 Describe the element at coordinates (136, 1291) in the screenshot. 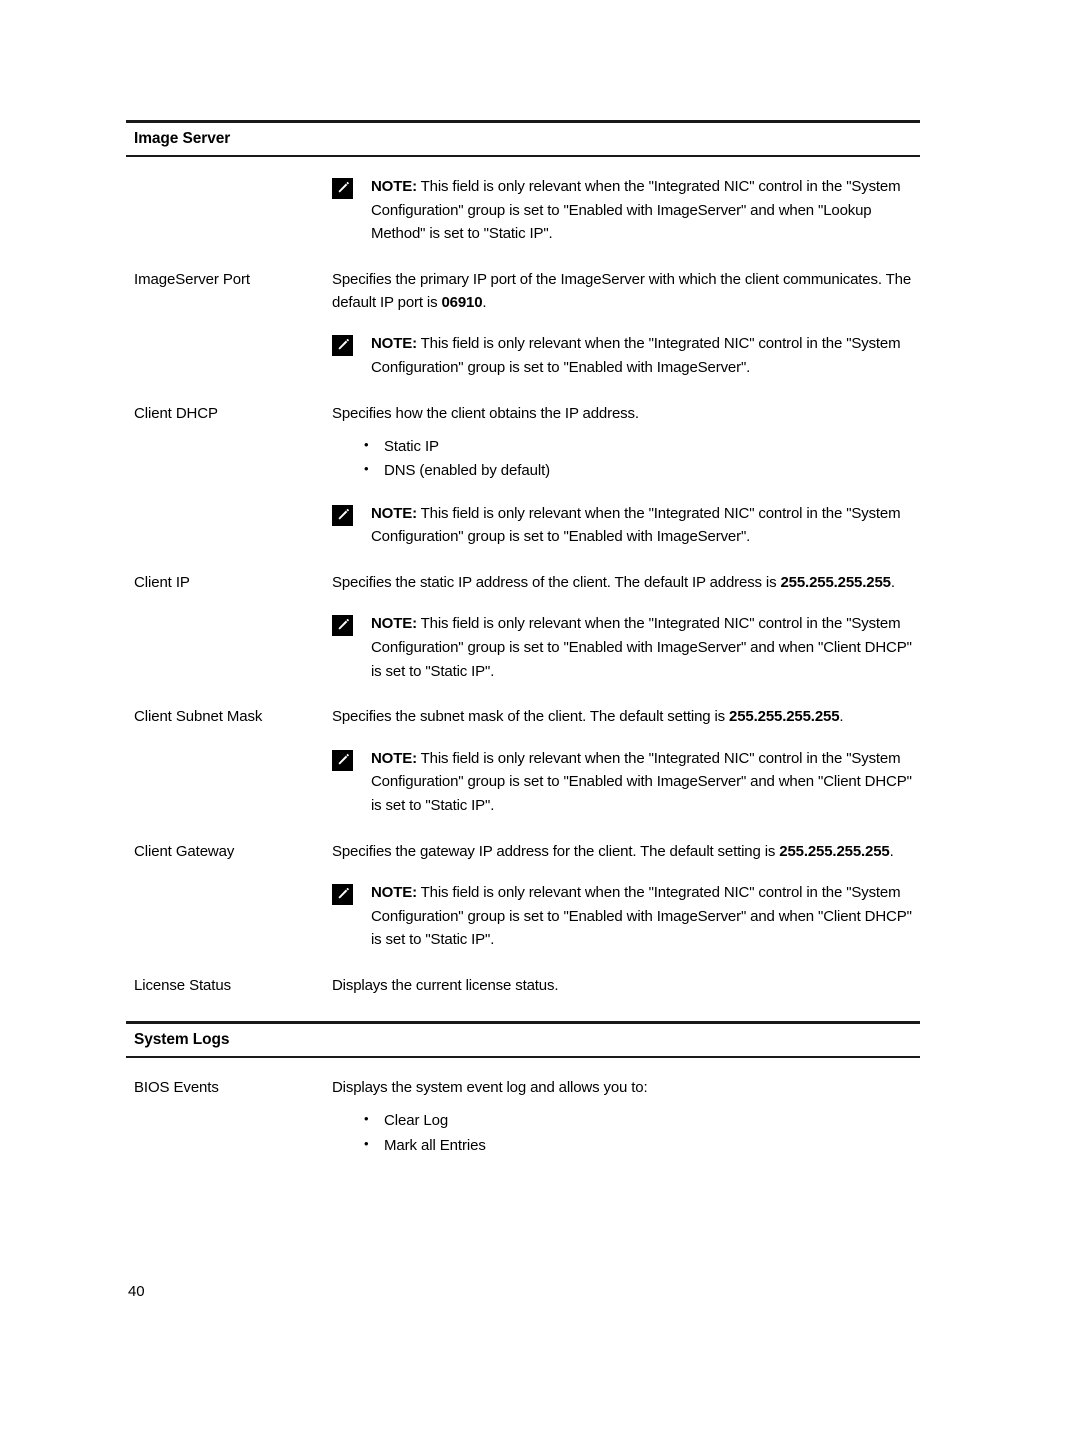

I see `page-number: 40` at that location.